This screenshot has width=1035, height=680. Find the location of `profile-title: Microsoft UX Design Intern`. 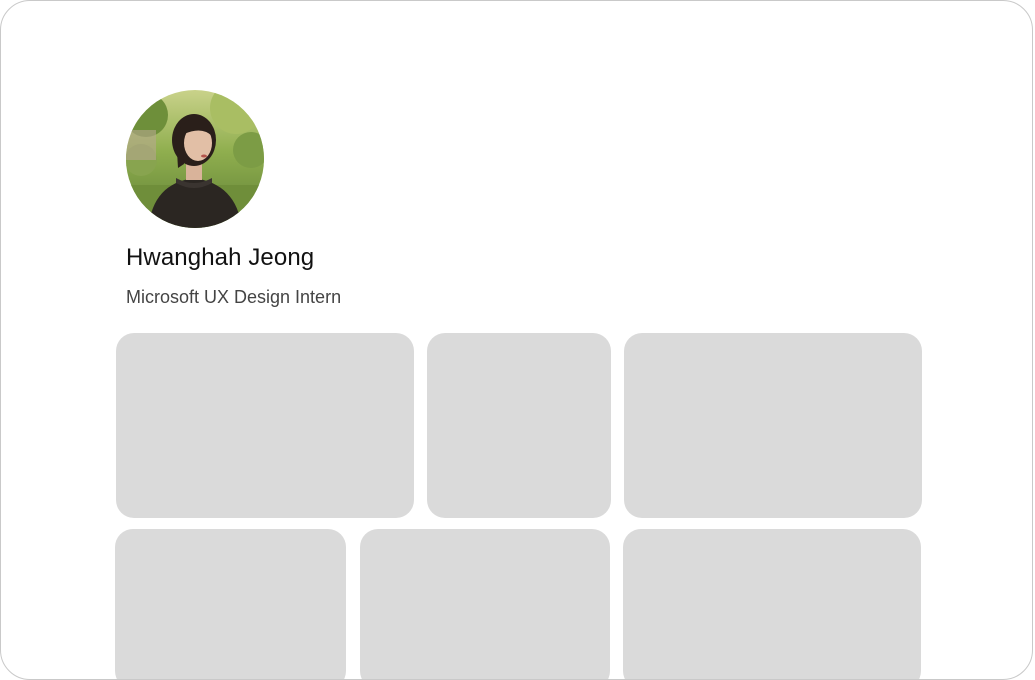

profile-title: Microsoft UX Design Intern is located at coordinates (234, 297).